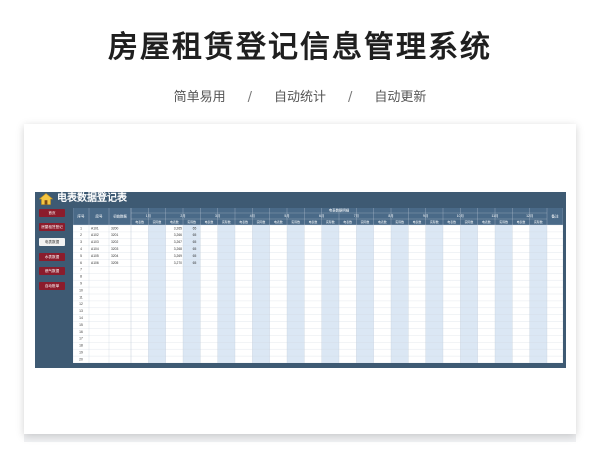 The height and width of the screenshot is (460, 600). I want to click on cell-initial: 3205, so click(115, 263).